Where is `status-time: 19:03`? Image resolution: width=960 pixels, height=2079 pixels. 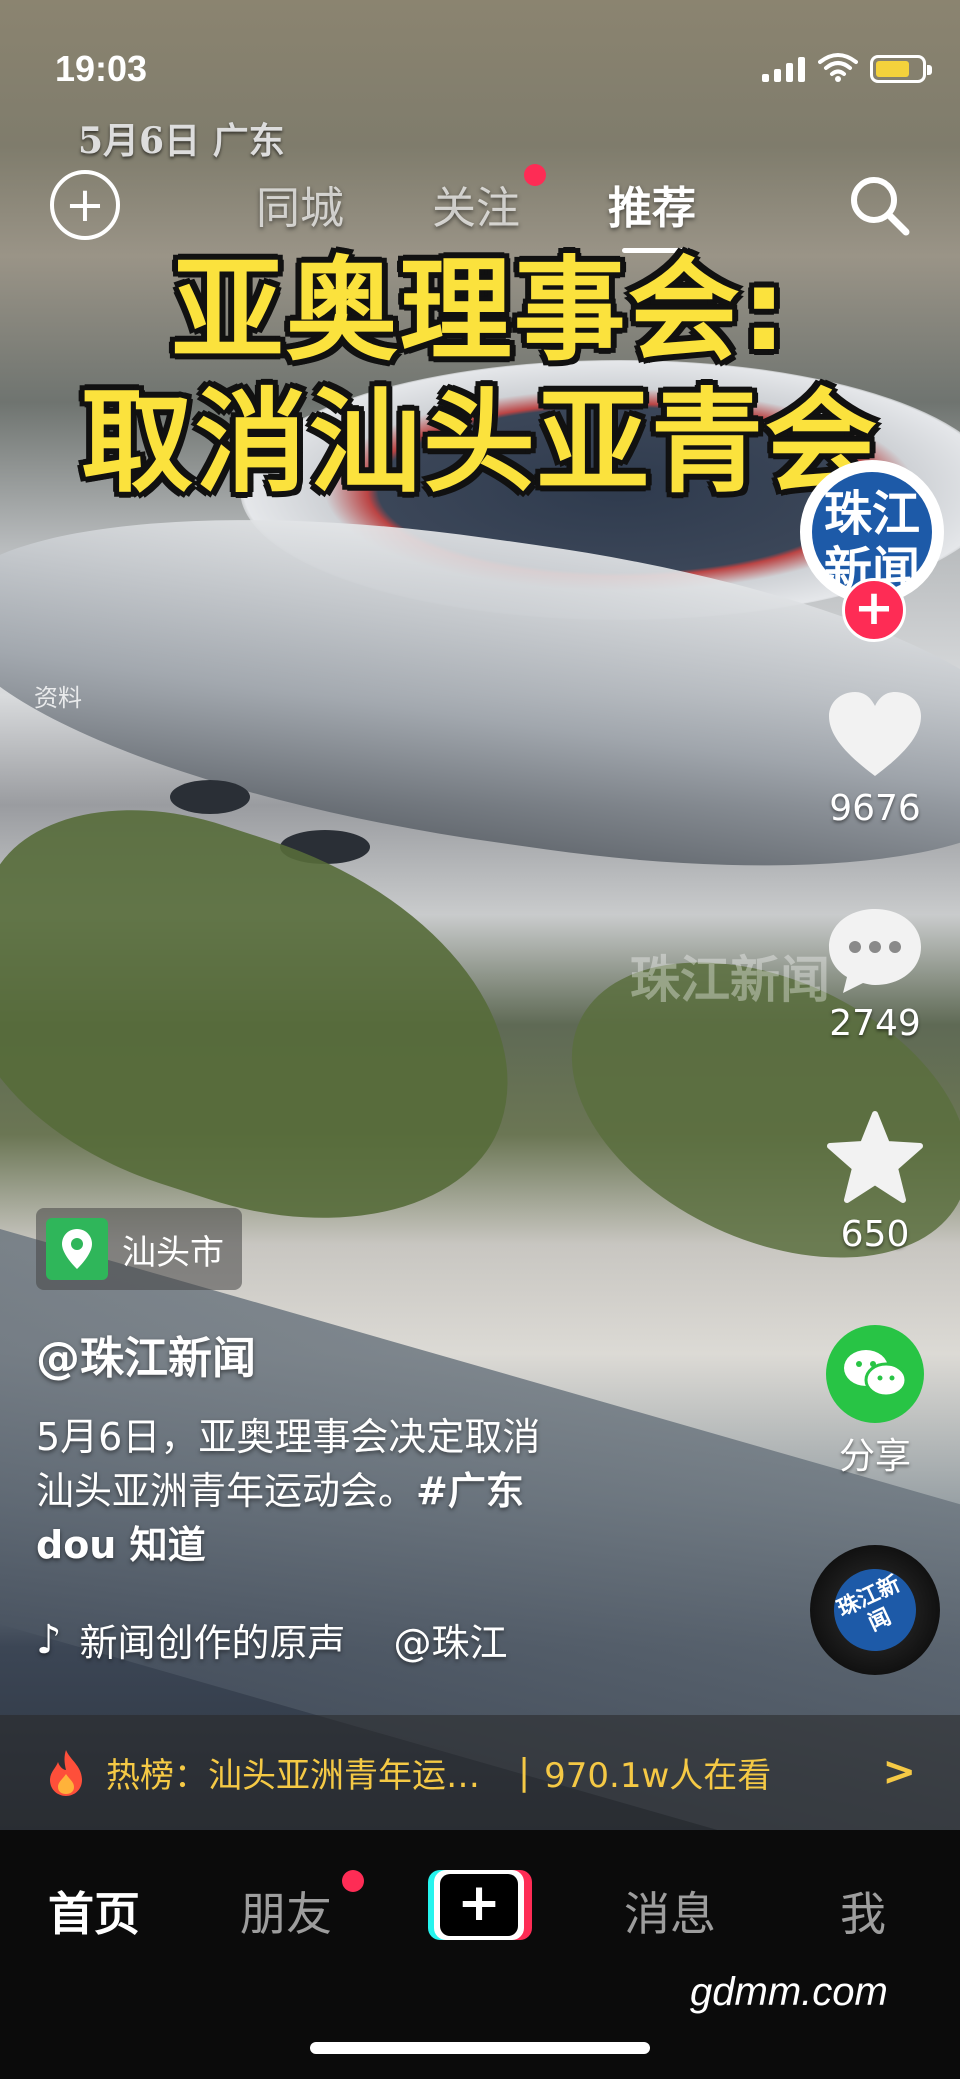 status-time: 19:03 is located at coordinates (101, 68).